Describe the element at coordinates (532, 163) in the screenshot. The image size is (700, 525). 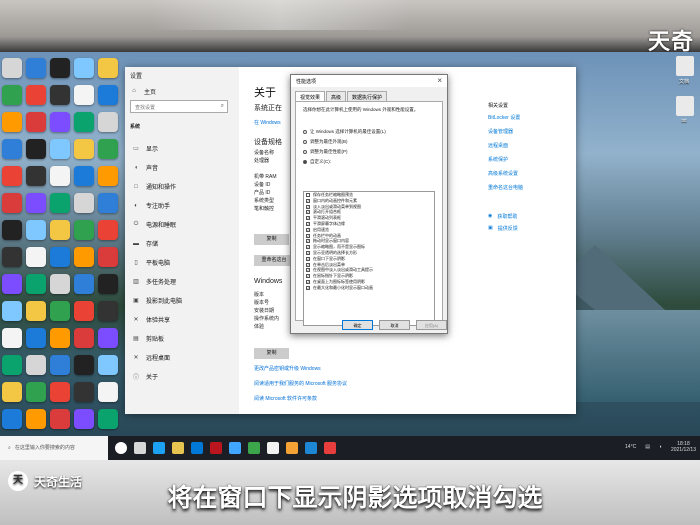
I see `related-setting-link: 系统保护` at that location.